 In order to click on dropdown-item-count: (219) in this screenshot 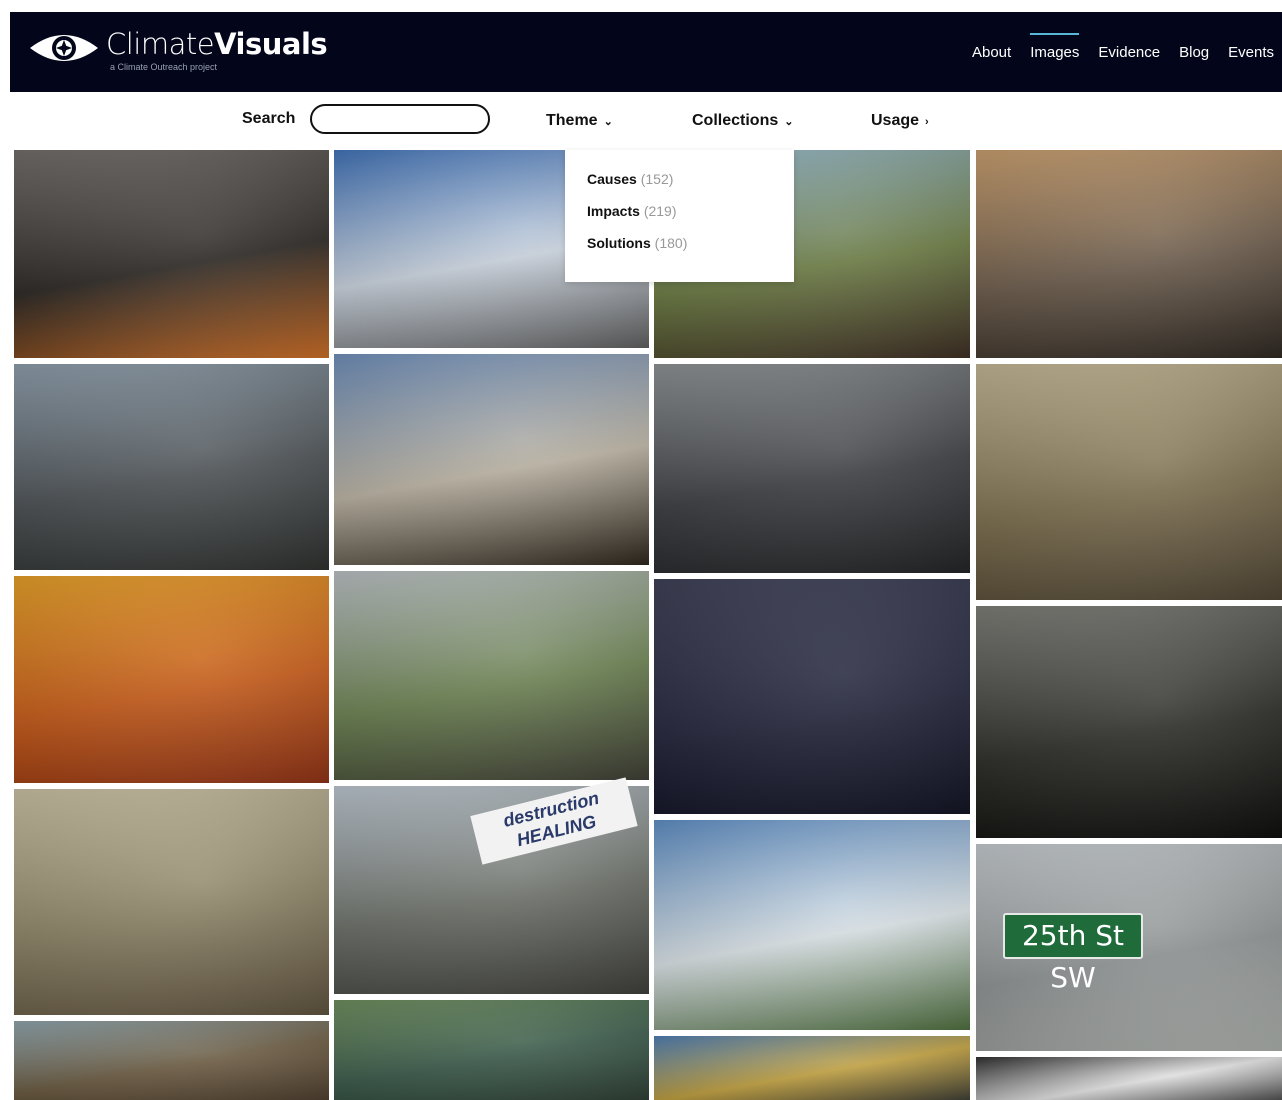, I will do `click(660, 211)`.